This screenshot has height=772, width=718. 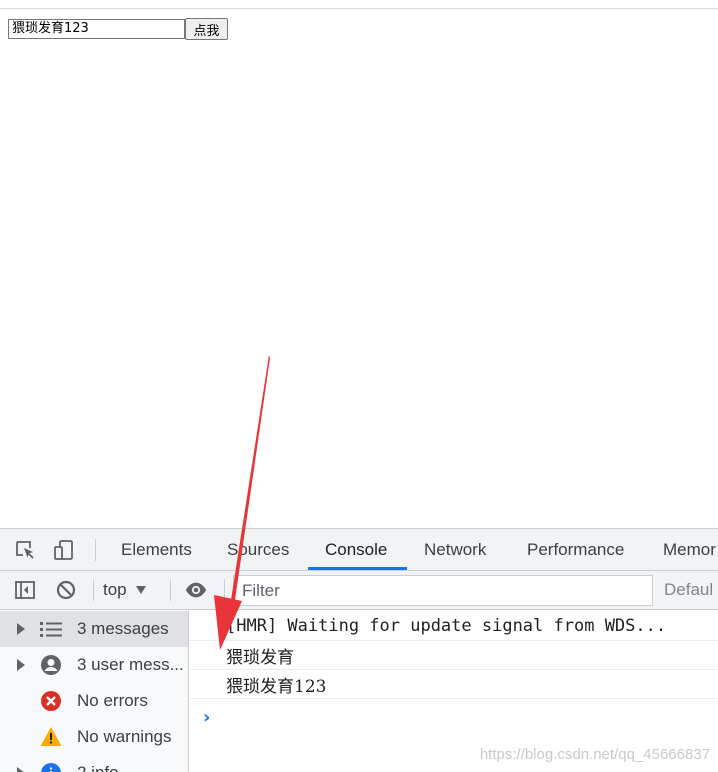 What do you see at coordinates (51, 737) in the screenshot?
I see `warning-icon` at bounding box center [51, 737].